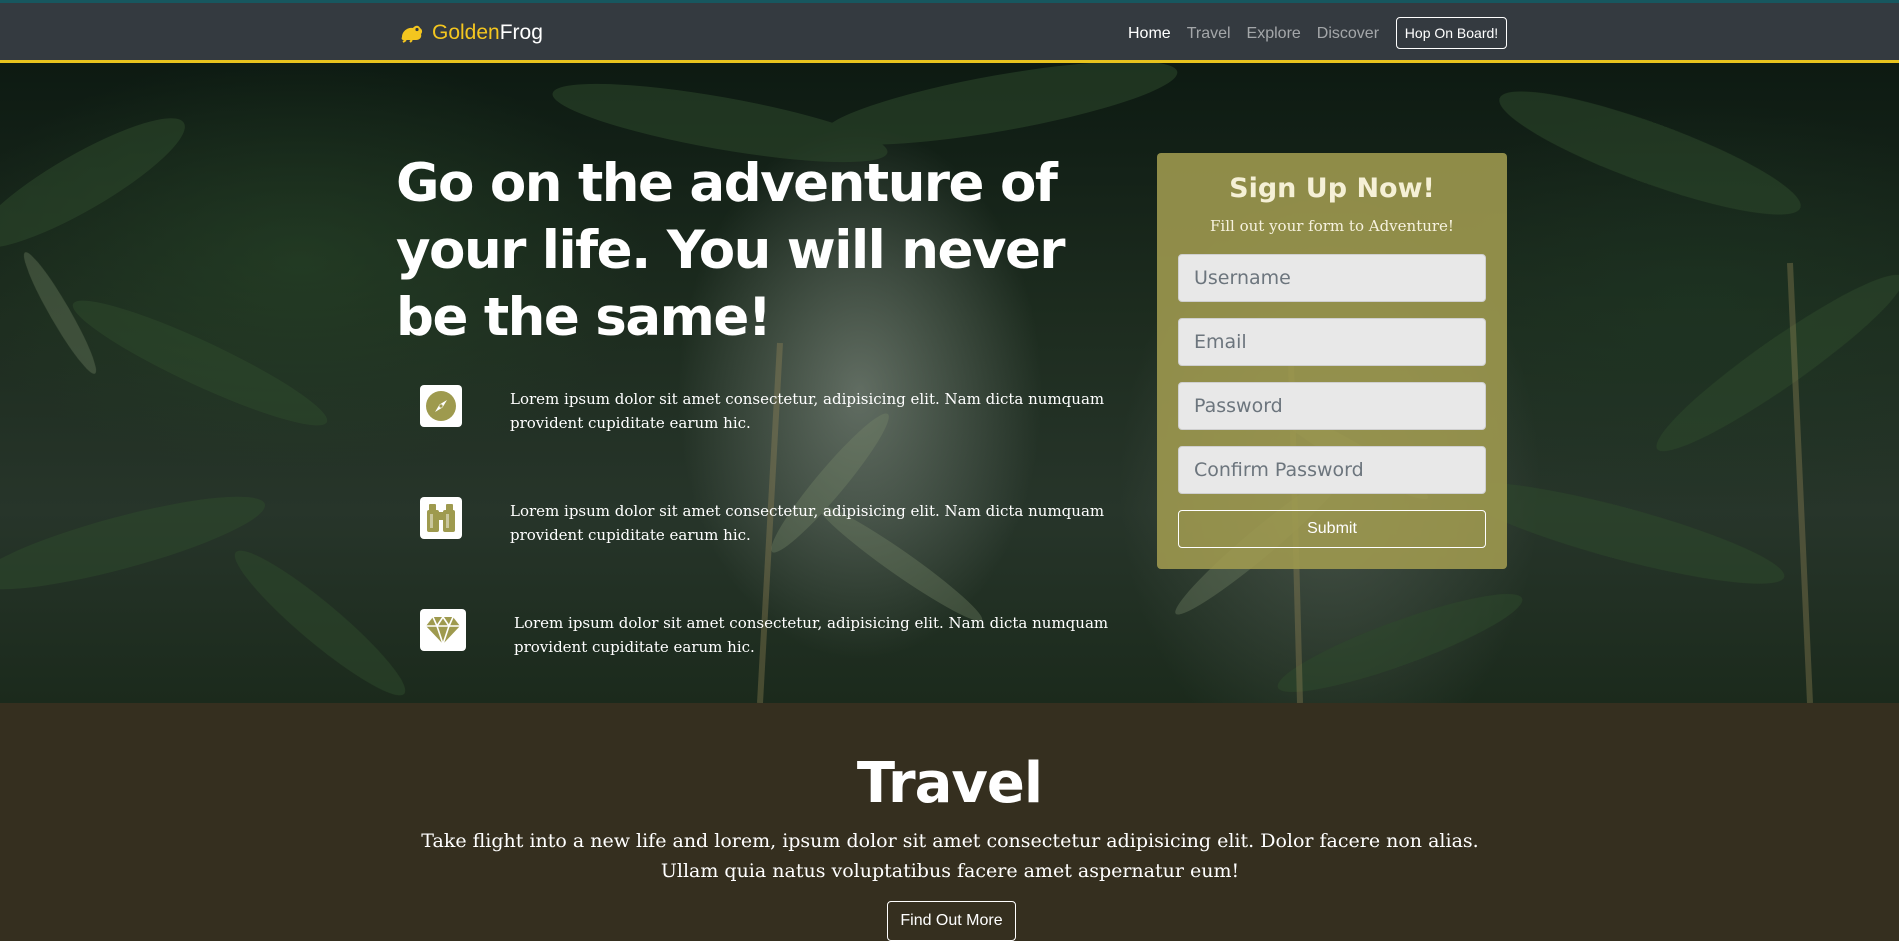 Image resolution: width=1899 pixels, height=941 pixels. What do you see at coordinates (412, 34) in the screenshot?
I see `frog-icon` at bounding box center [412, 34].